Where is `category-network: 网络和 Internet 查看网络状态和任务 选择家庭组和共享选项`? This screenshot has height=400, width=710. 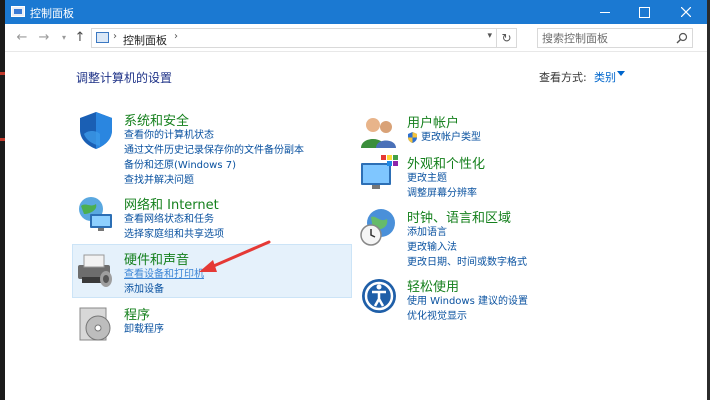 category-network: 网络和 Internet 查看网络状态和任务 选择家庭组和共享选项 is located at coordinates (216, 218).